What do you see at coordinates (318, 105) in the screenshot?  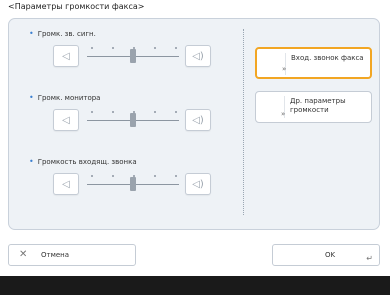 I see `other-volume-settings-label: Др. параметры громкости` at bounding box center [318, 105].